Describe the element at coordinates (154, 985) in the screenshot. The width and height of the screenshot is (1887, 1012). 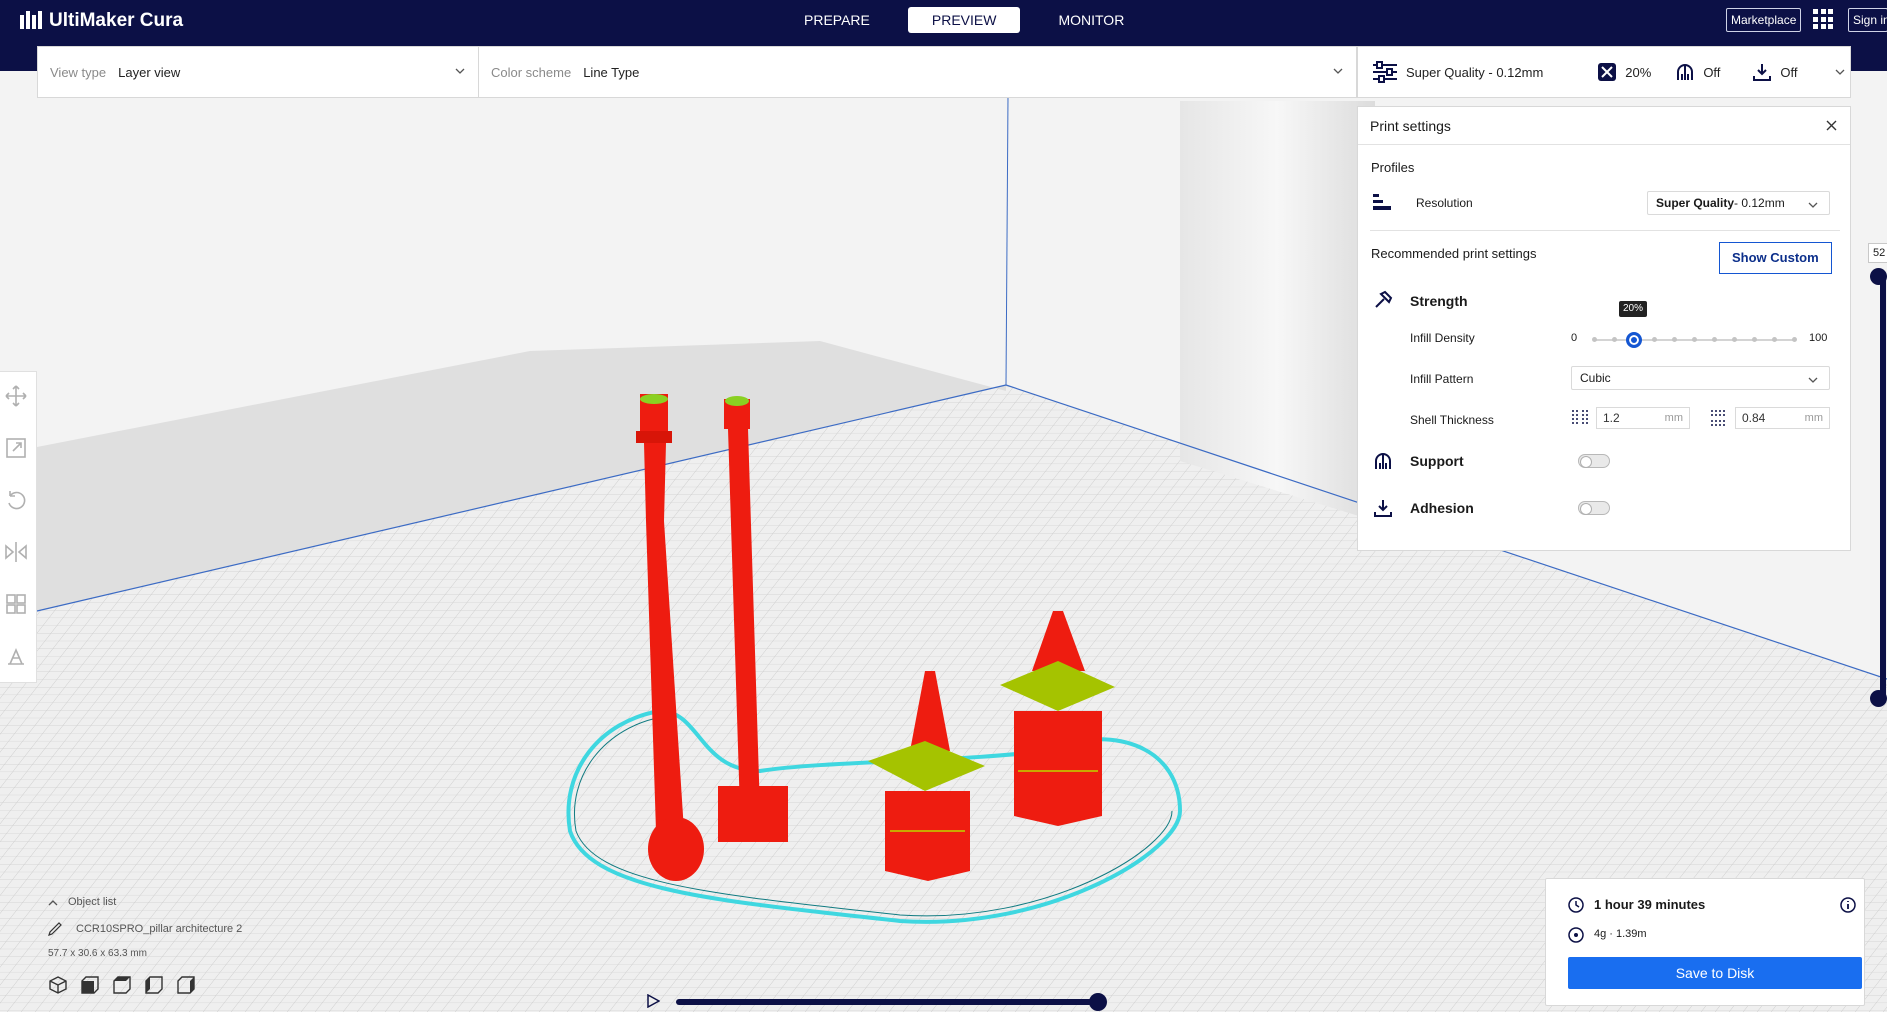
I see `left-view-icon` at that location.